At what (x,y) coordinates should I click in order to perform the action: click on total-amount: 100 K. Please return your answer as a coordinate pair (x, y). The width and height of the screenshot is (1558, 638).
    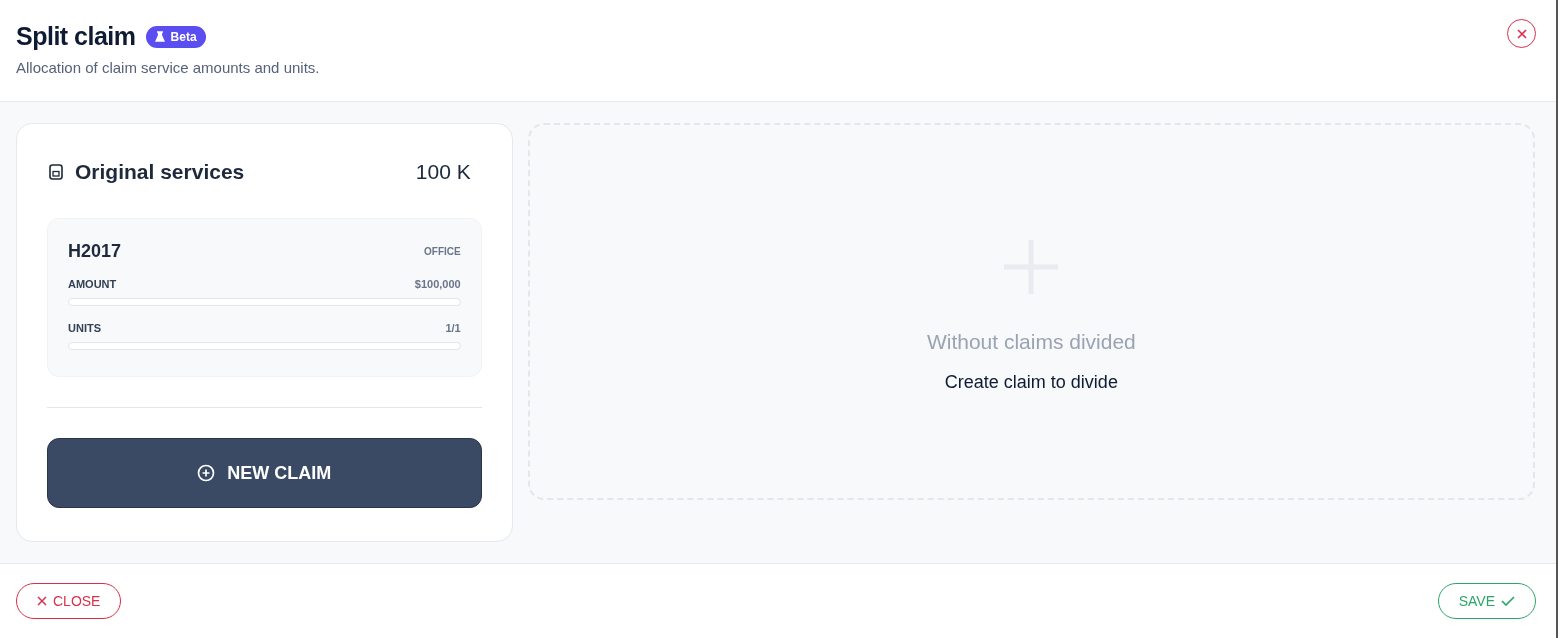
    Looking at the image, I should click on (443, 172).